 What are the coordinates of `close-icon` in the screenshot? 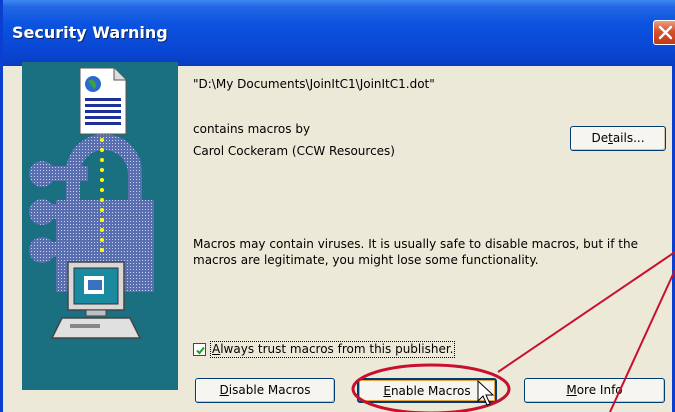 It's located at (665, 32).